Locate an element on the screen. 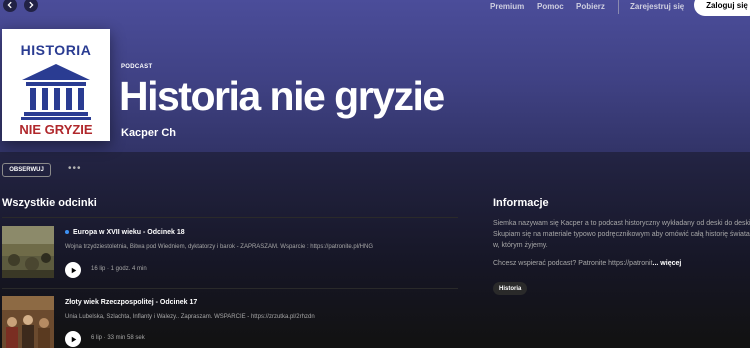  episode-meta: 16 lip · 1 godz. 4 min is located at coordinates (119, 269).